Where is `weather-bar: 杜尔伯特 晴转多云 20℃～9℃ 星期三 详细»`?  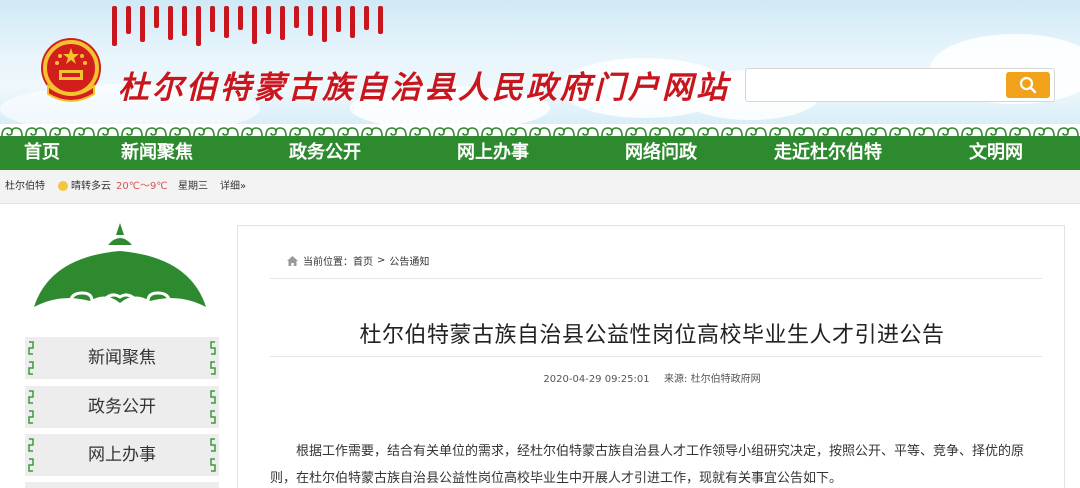 weather-bar: 杜尔伯特 晴转多云 20℃～9℃ 星期三 详细» is located at coordinates (540, 187).